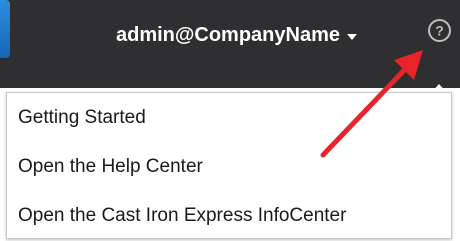  Describe the element at coordinates (5, 29) in the screenshot. I see `app-tab-edge` at that location.